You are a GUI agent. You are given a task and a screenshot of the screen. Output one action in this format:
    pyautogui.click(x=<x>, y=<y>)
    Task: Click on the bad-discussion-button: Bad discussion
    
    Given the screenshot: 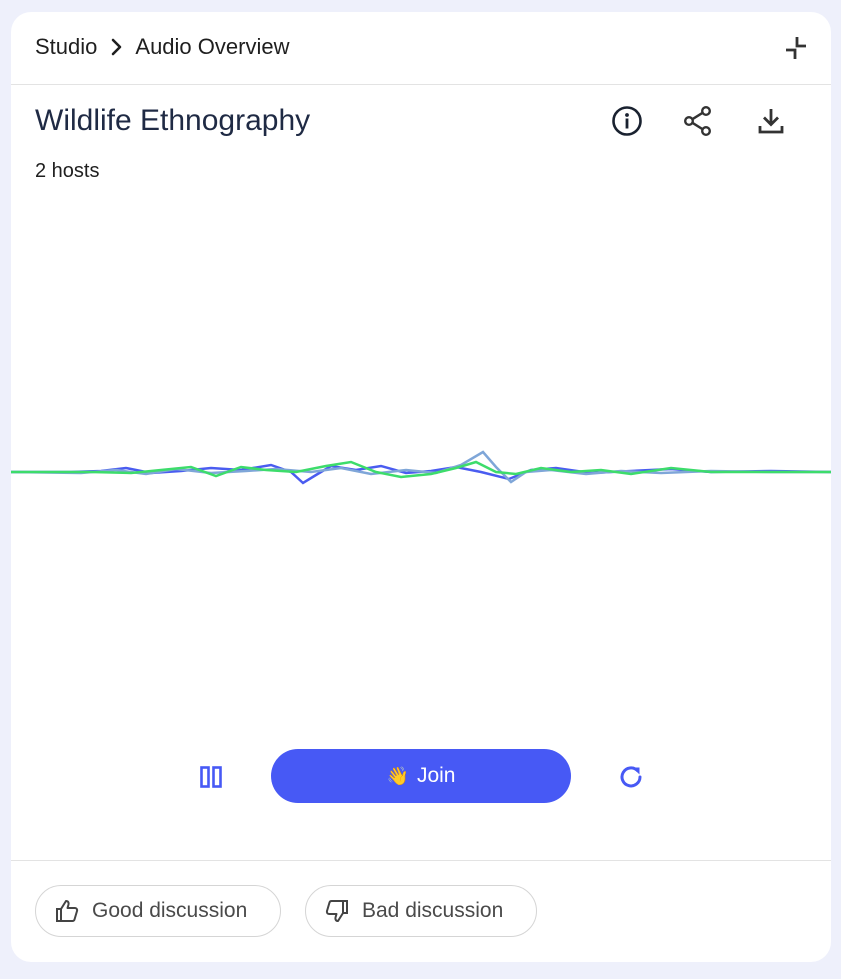 What is the action you would take?
    pyautogui.click(x=421, y=911)
    